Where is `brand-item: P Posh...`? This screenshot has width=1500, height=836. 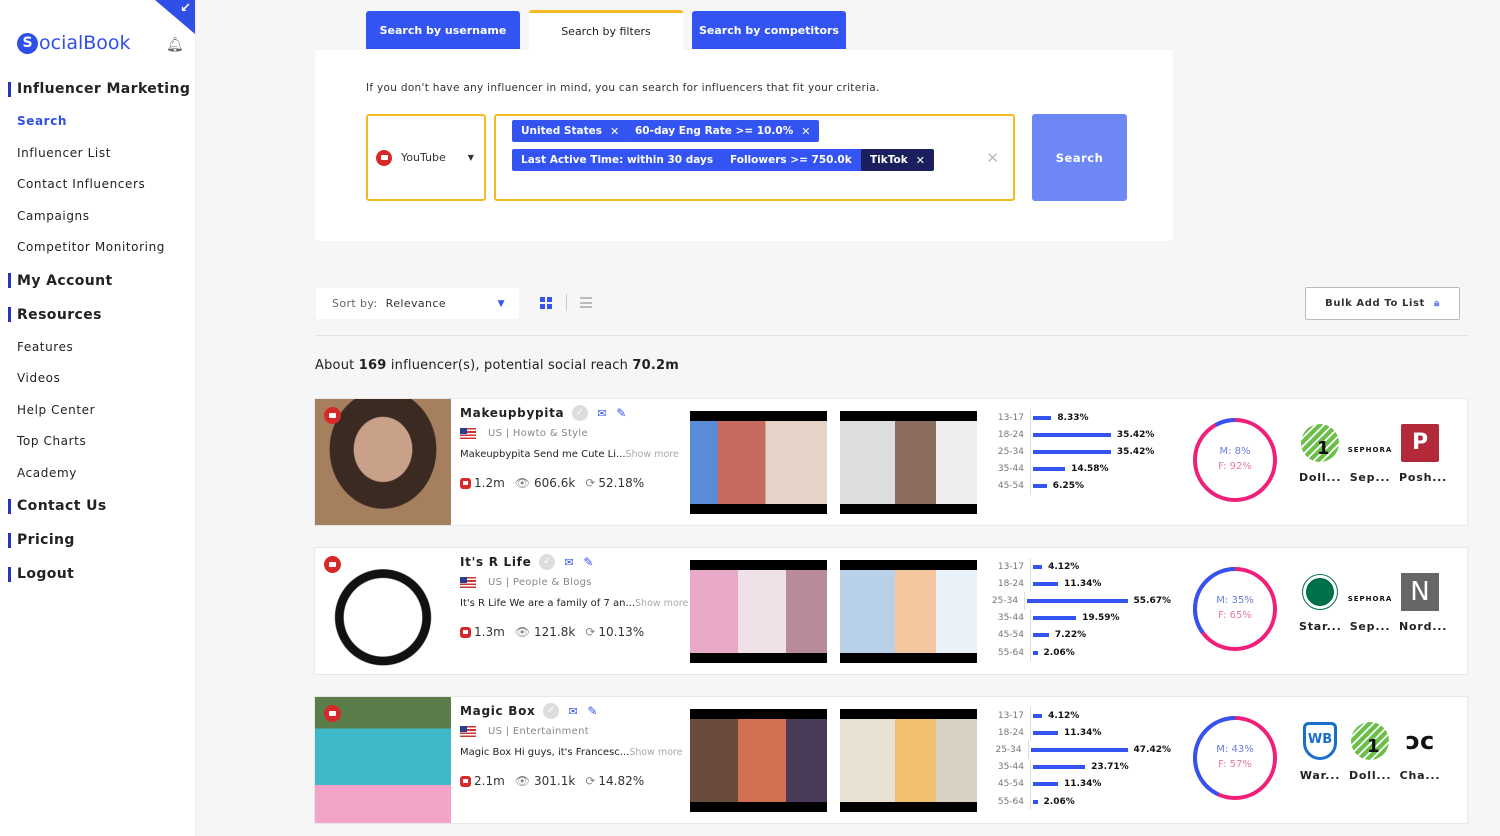
brand-item: P Posh... is located at coordinates (1422, 453).